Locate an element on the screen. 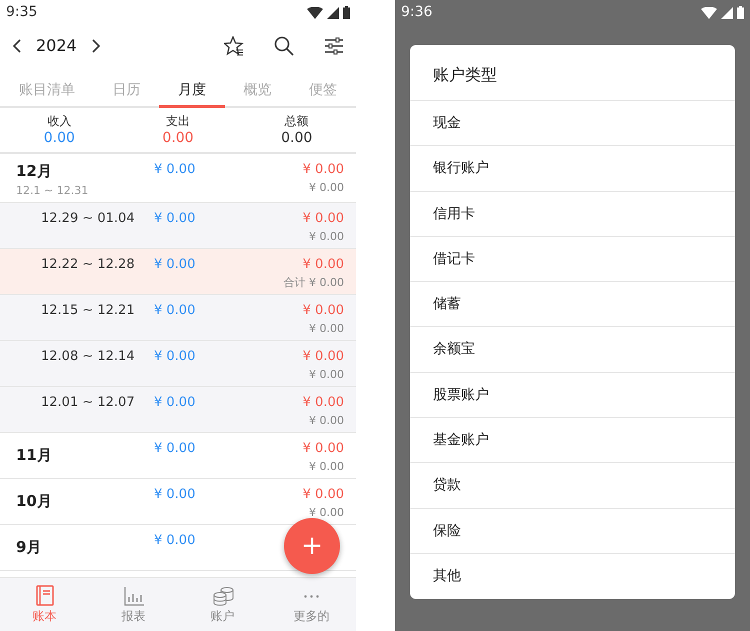 This screenshot has width=750, height=631. date-range: 12.1 ~ 12.31 is located at coordinates (53, 190).